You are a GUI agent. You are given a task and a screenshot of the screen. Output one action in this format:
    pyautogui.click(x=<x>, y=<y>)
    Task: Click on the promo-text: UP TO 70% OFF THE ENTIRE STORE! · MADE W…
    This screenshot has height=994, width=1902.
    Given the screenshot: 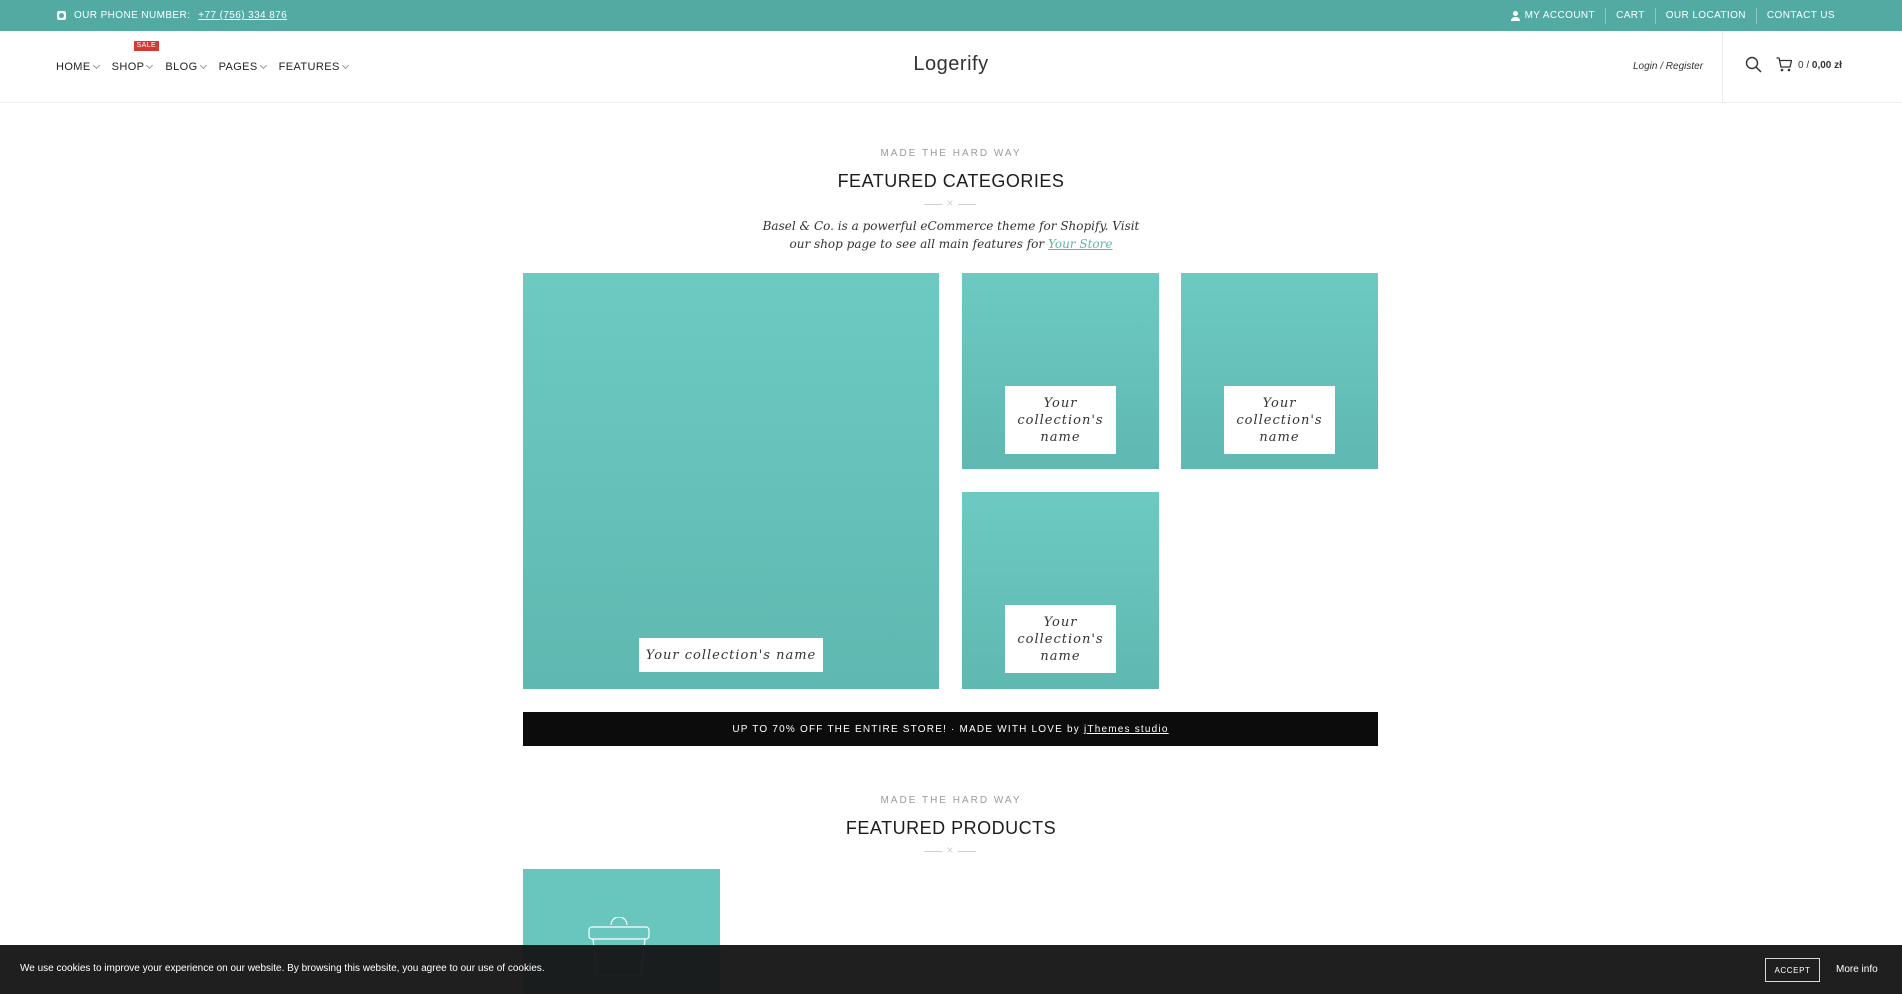 What is the action you would take?
    pyautogui.click(x=898, y=729)
    